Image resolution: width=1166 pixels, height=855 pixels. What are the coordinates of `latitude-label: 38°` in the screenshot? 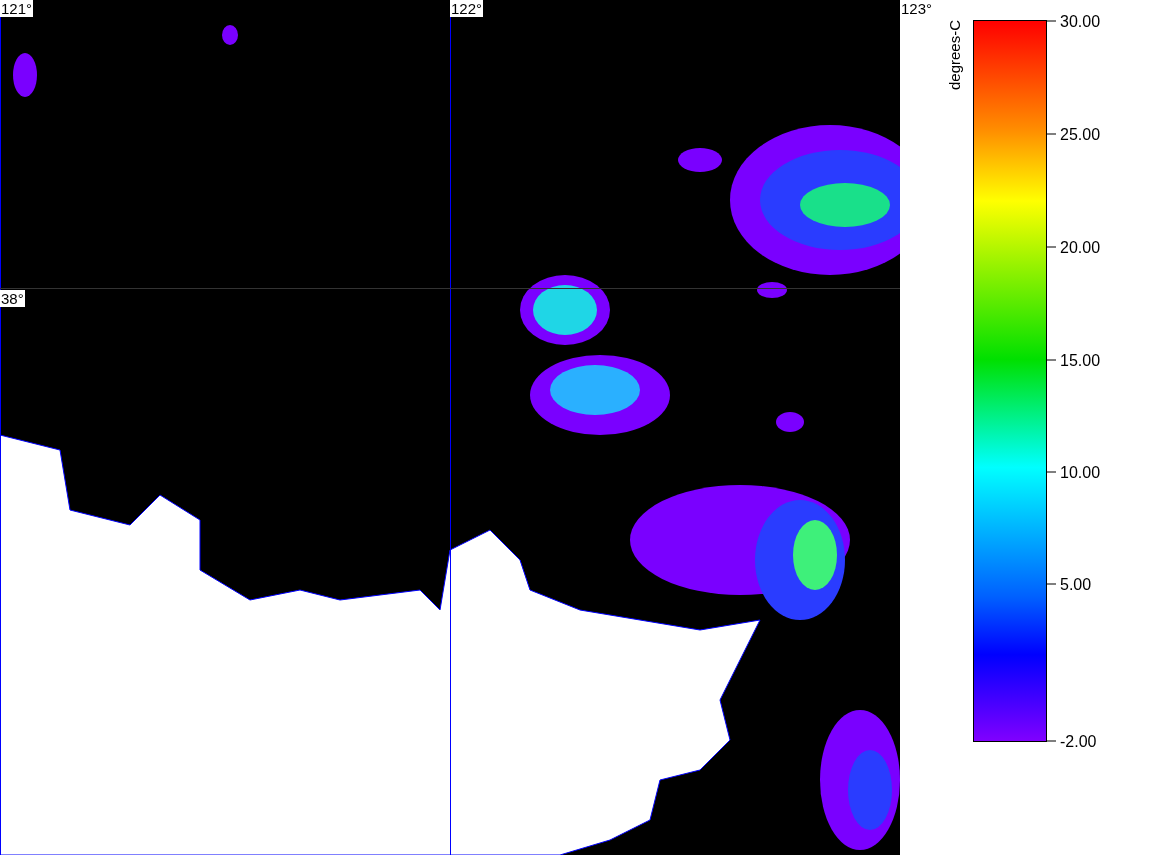 It's located at (12, 298).